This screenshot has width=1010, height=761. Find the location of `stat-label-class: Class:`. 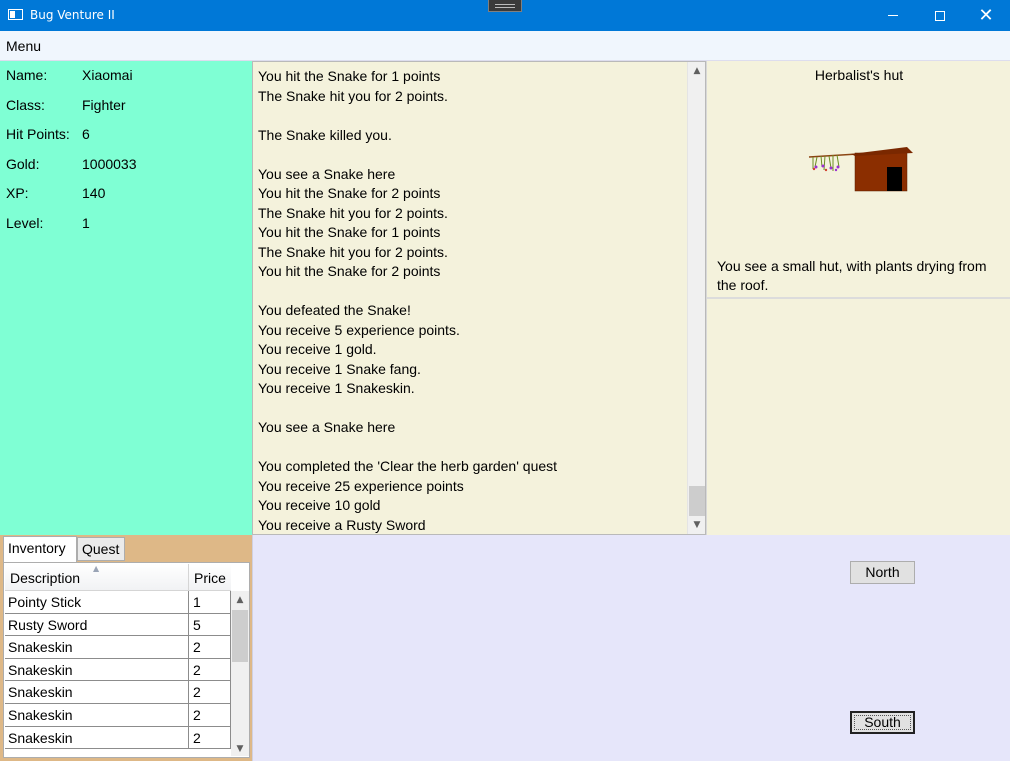

stat-label-class: Class: is located at coordinates (25, 105).